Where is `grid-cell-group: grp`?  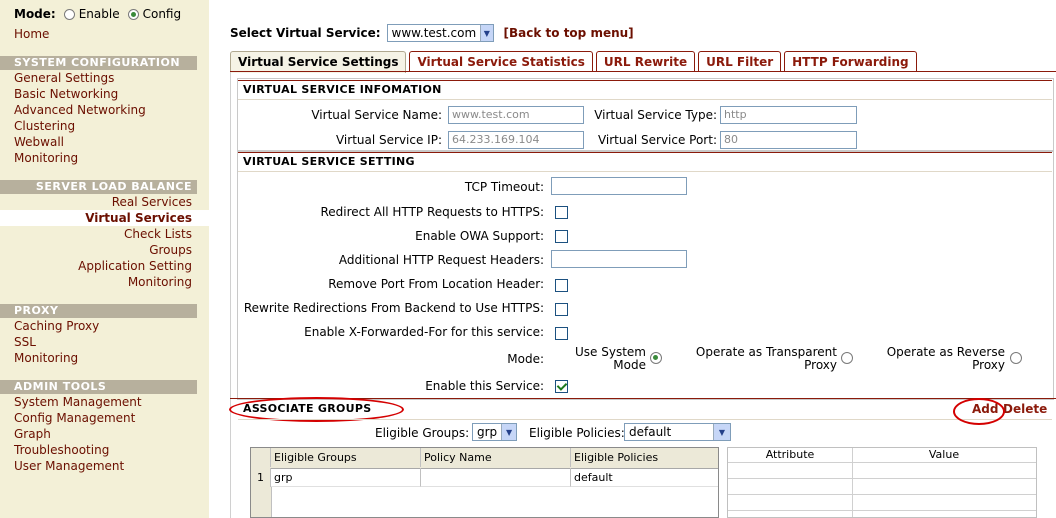
grid-cell-group: grp is located at coordinates (346, 477).